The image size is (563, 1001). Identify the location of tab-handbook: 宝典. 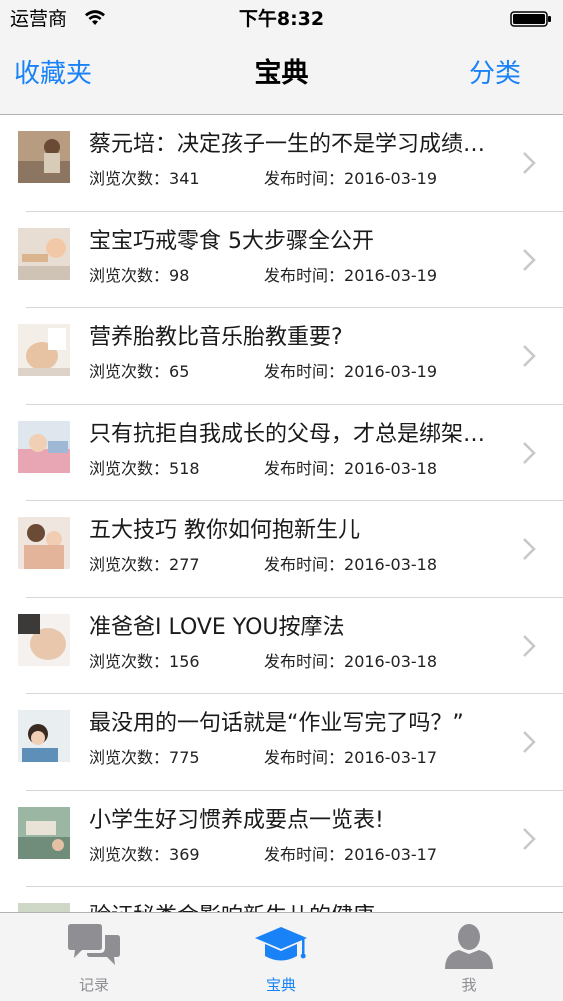
(281, 957).